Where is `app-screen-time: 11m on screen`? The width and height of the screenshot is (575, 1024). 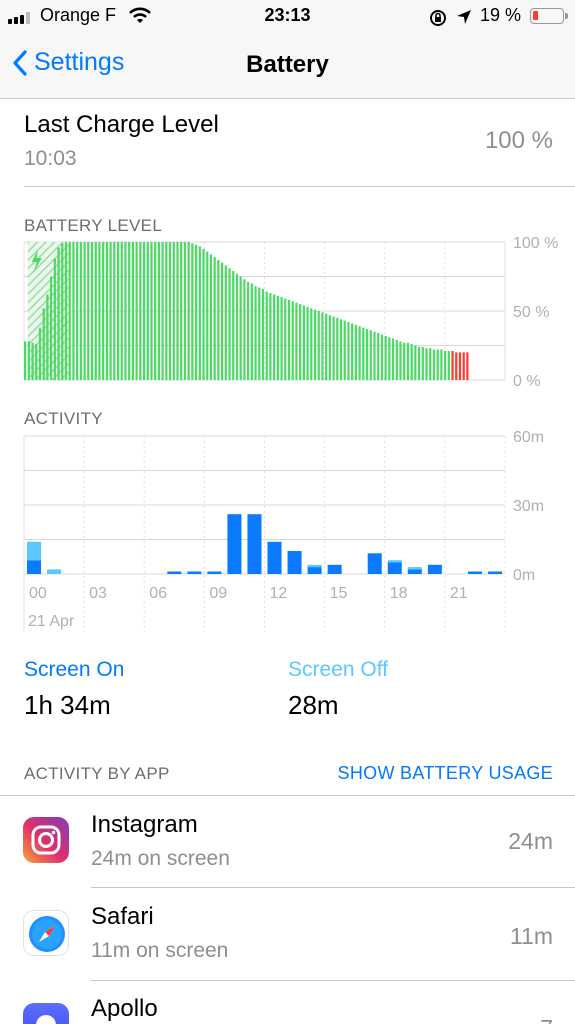
app-screen-time: 11m on screen is located at coordinates (160, 950).